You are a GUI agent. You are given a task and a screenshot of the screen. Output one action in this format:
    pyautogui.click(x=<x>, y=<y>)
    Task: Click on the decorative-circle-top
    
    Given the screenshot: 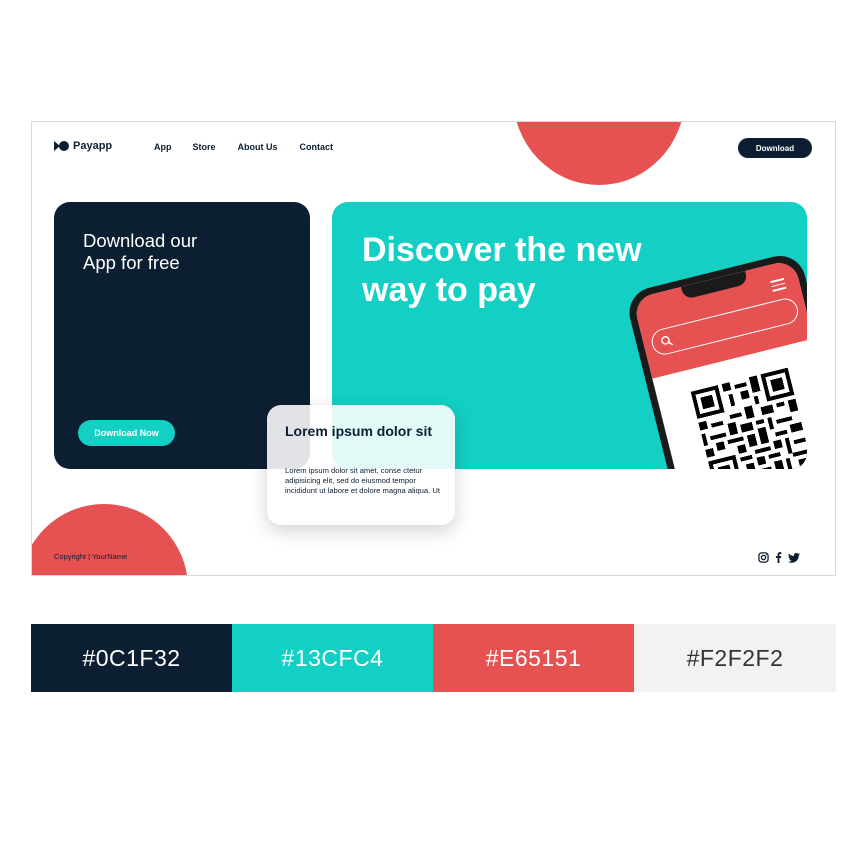 What is the action you would take?
    pyautogui.click(x=599, y=153)
    